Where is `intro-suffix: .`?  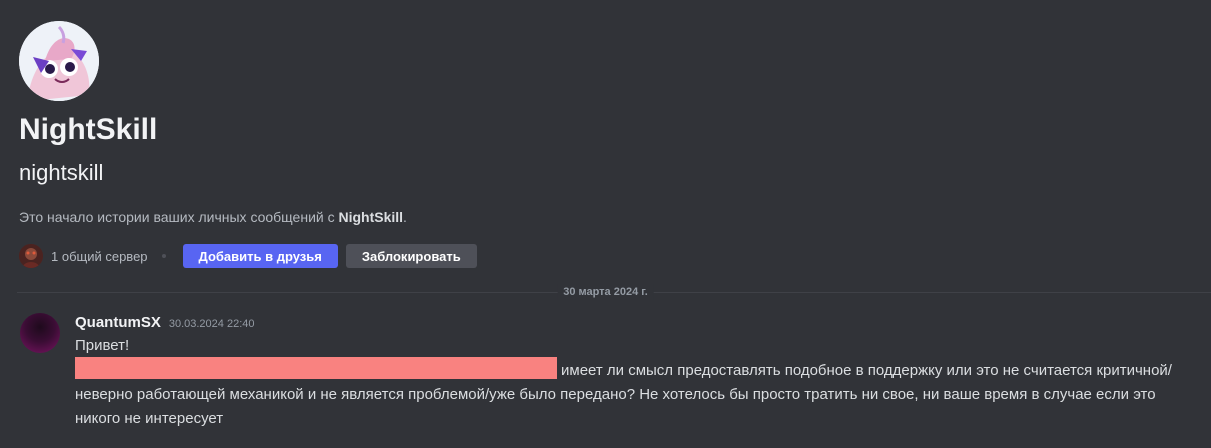 intro-suffix: . is located at coordinates (405, 217).